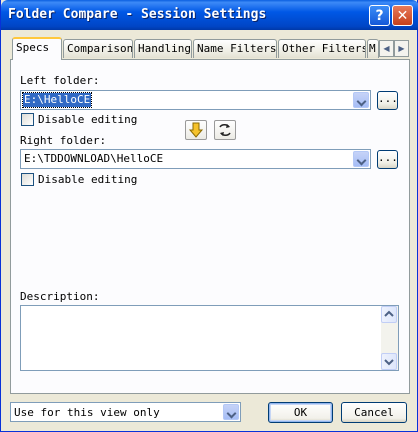  I want to click on left-folder-label: Left folder:, so click(60, 80).